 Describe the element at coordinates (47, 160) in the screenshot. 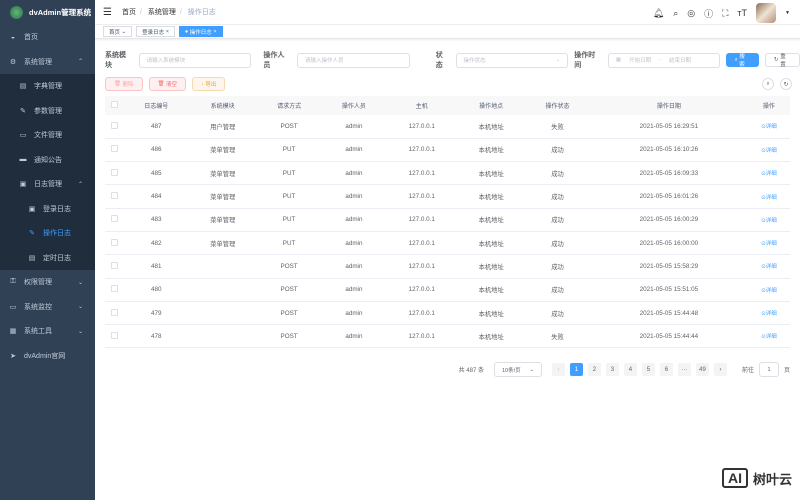

I see `sidebar-item-5: ▬ 通知公告` at that location.